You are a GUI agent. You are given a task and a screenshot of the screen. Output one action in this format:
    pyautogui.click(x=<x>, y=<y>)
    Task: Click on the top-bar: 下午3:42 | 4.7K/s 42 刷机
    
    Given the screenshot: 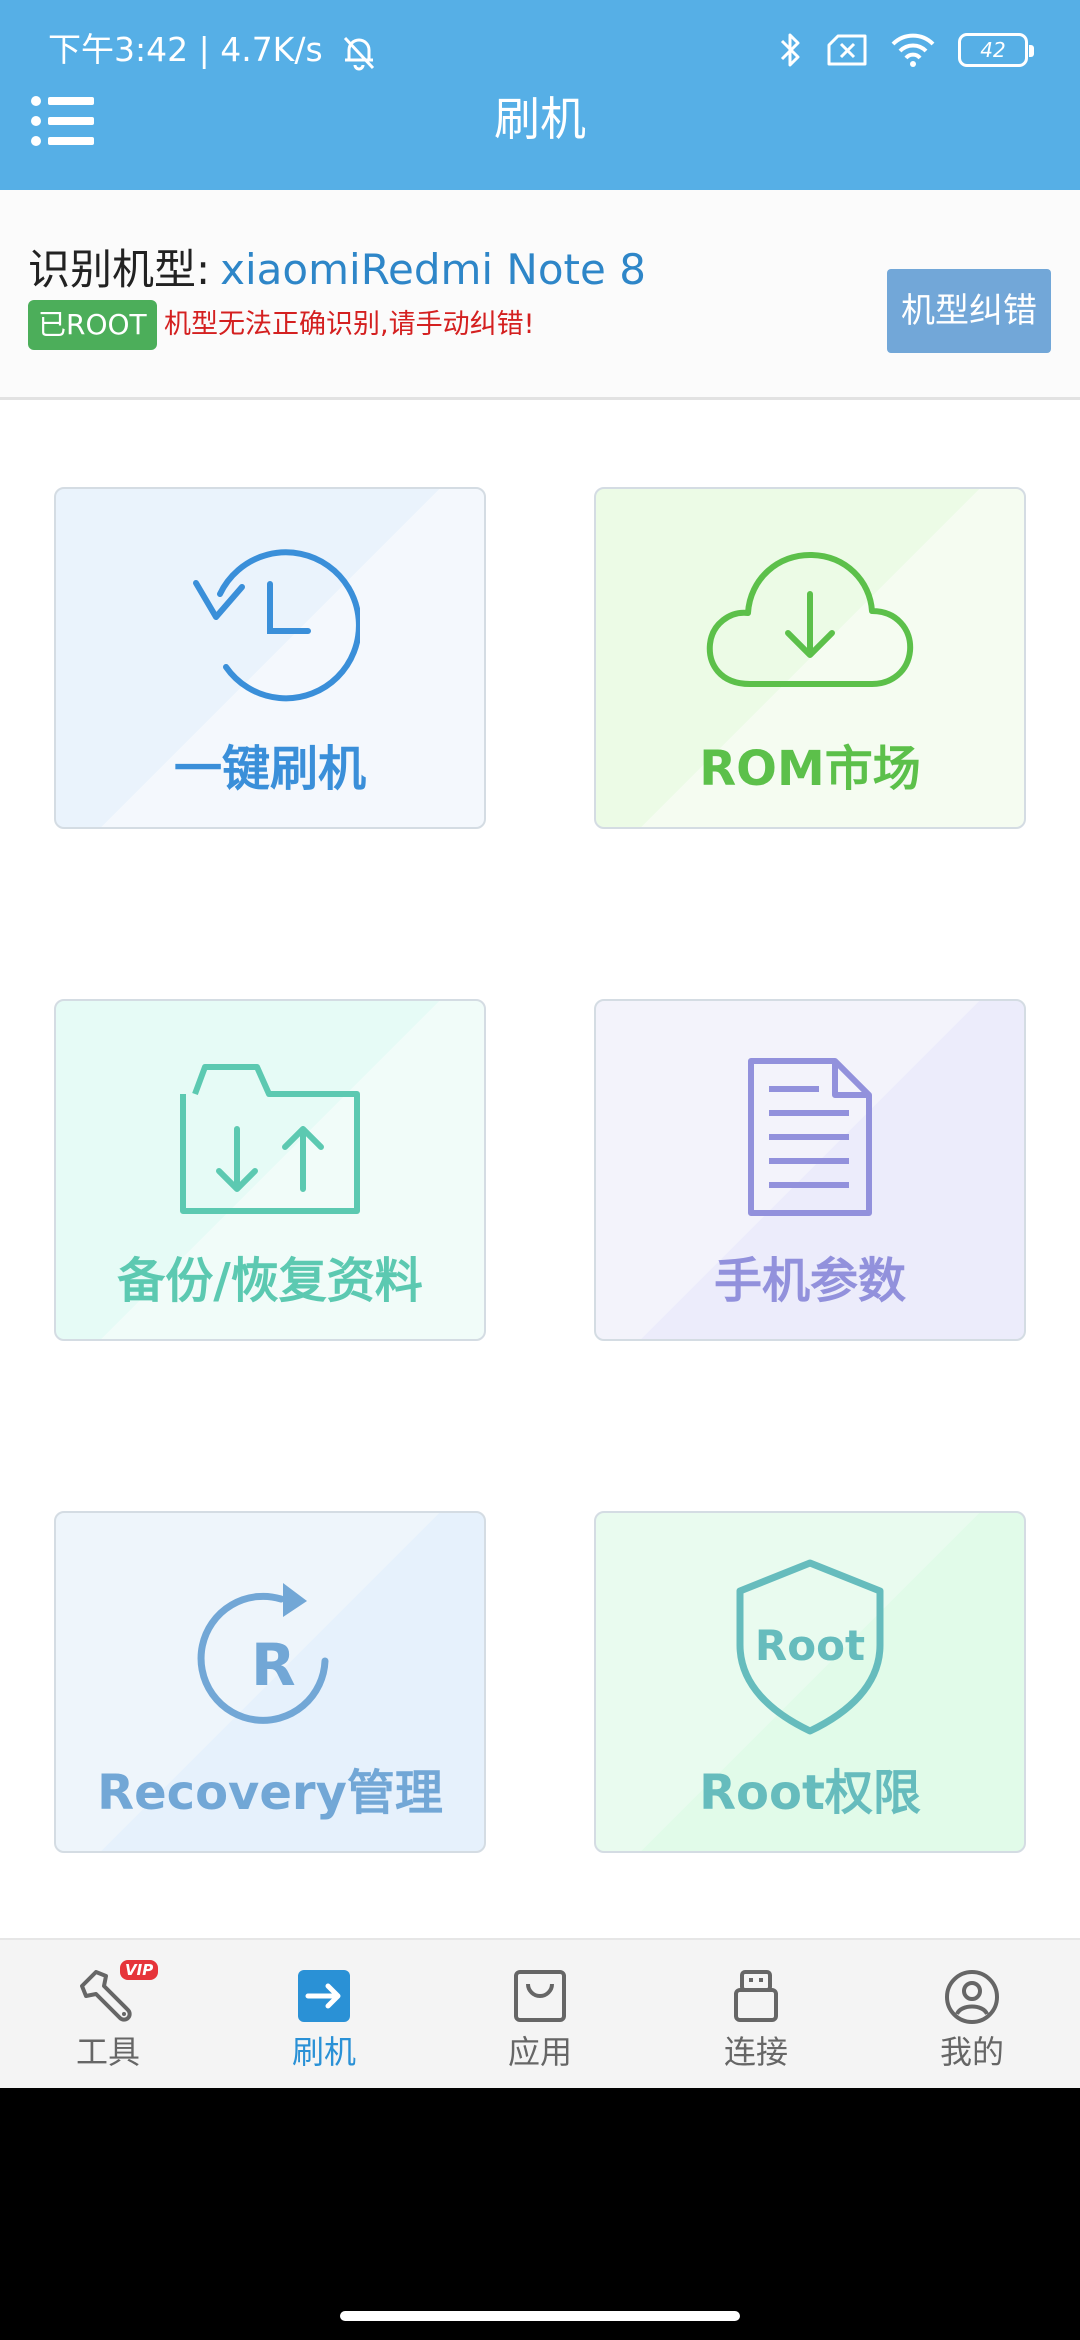 What is the action you would take?
    pyautogui.click(x=540, y=95)
    